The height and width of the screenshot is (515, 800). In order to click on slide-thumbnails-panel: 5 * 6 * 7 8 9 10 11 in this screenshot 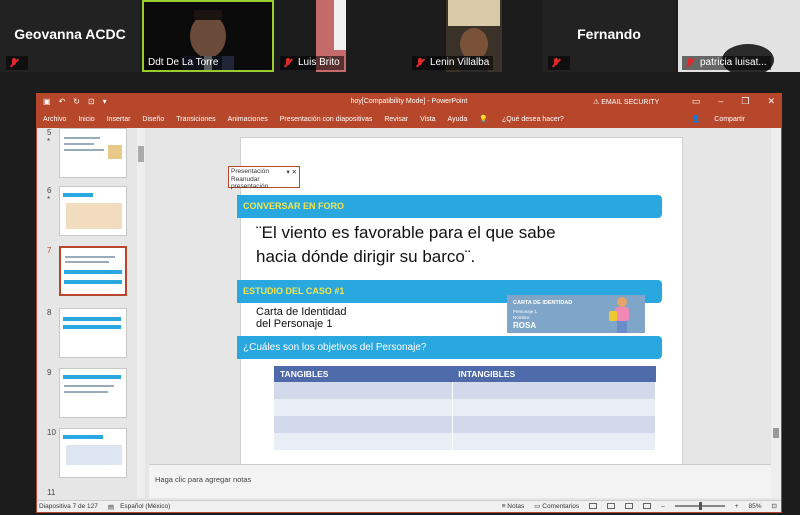, I will do `click(91, 313)`.